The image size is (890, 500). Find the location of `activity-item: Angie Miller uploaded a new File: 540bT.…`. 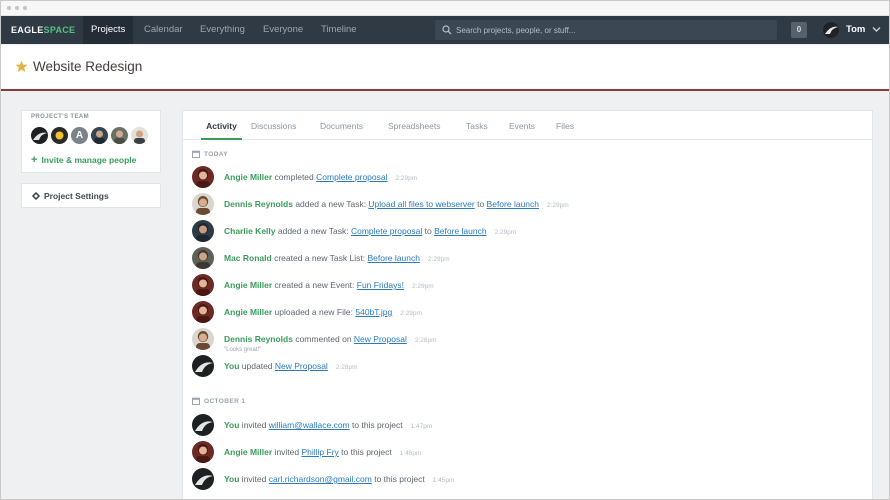

activity-item: Angie Miller uploaded a new File: 540bT.… is located at coordinates (522, 314).